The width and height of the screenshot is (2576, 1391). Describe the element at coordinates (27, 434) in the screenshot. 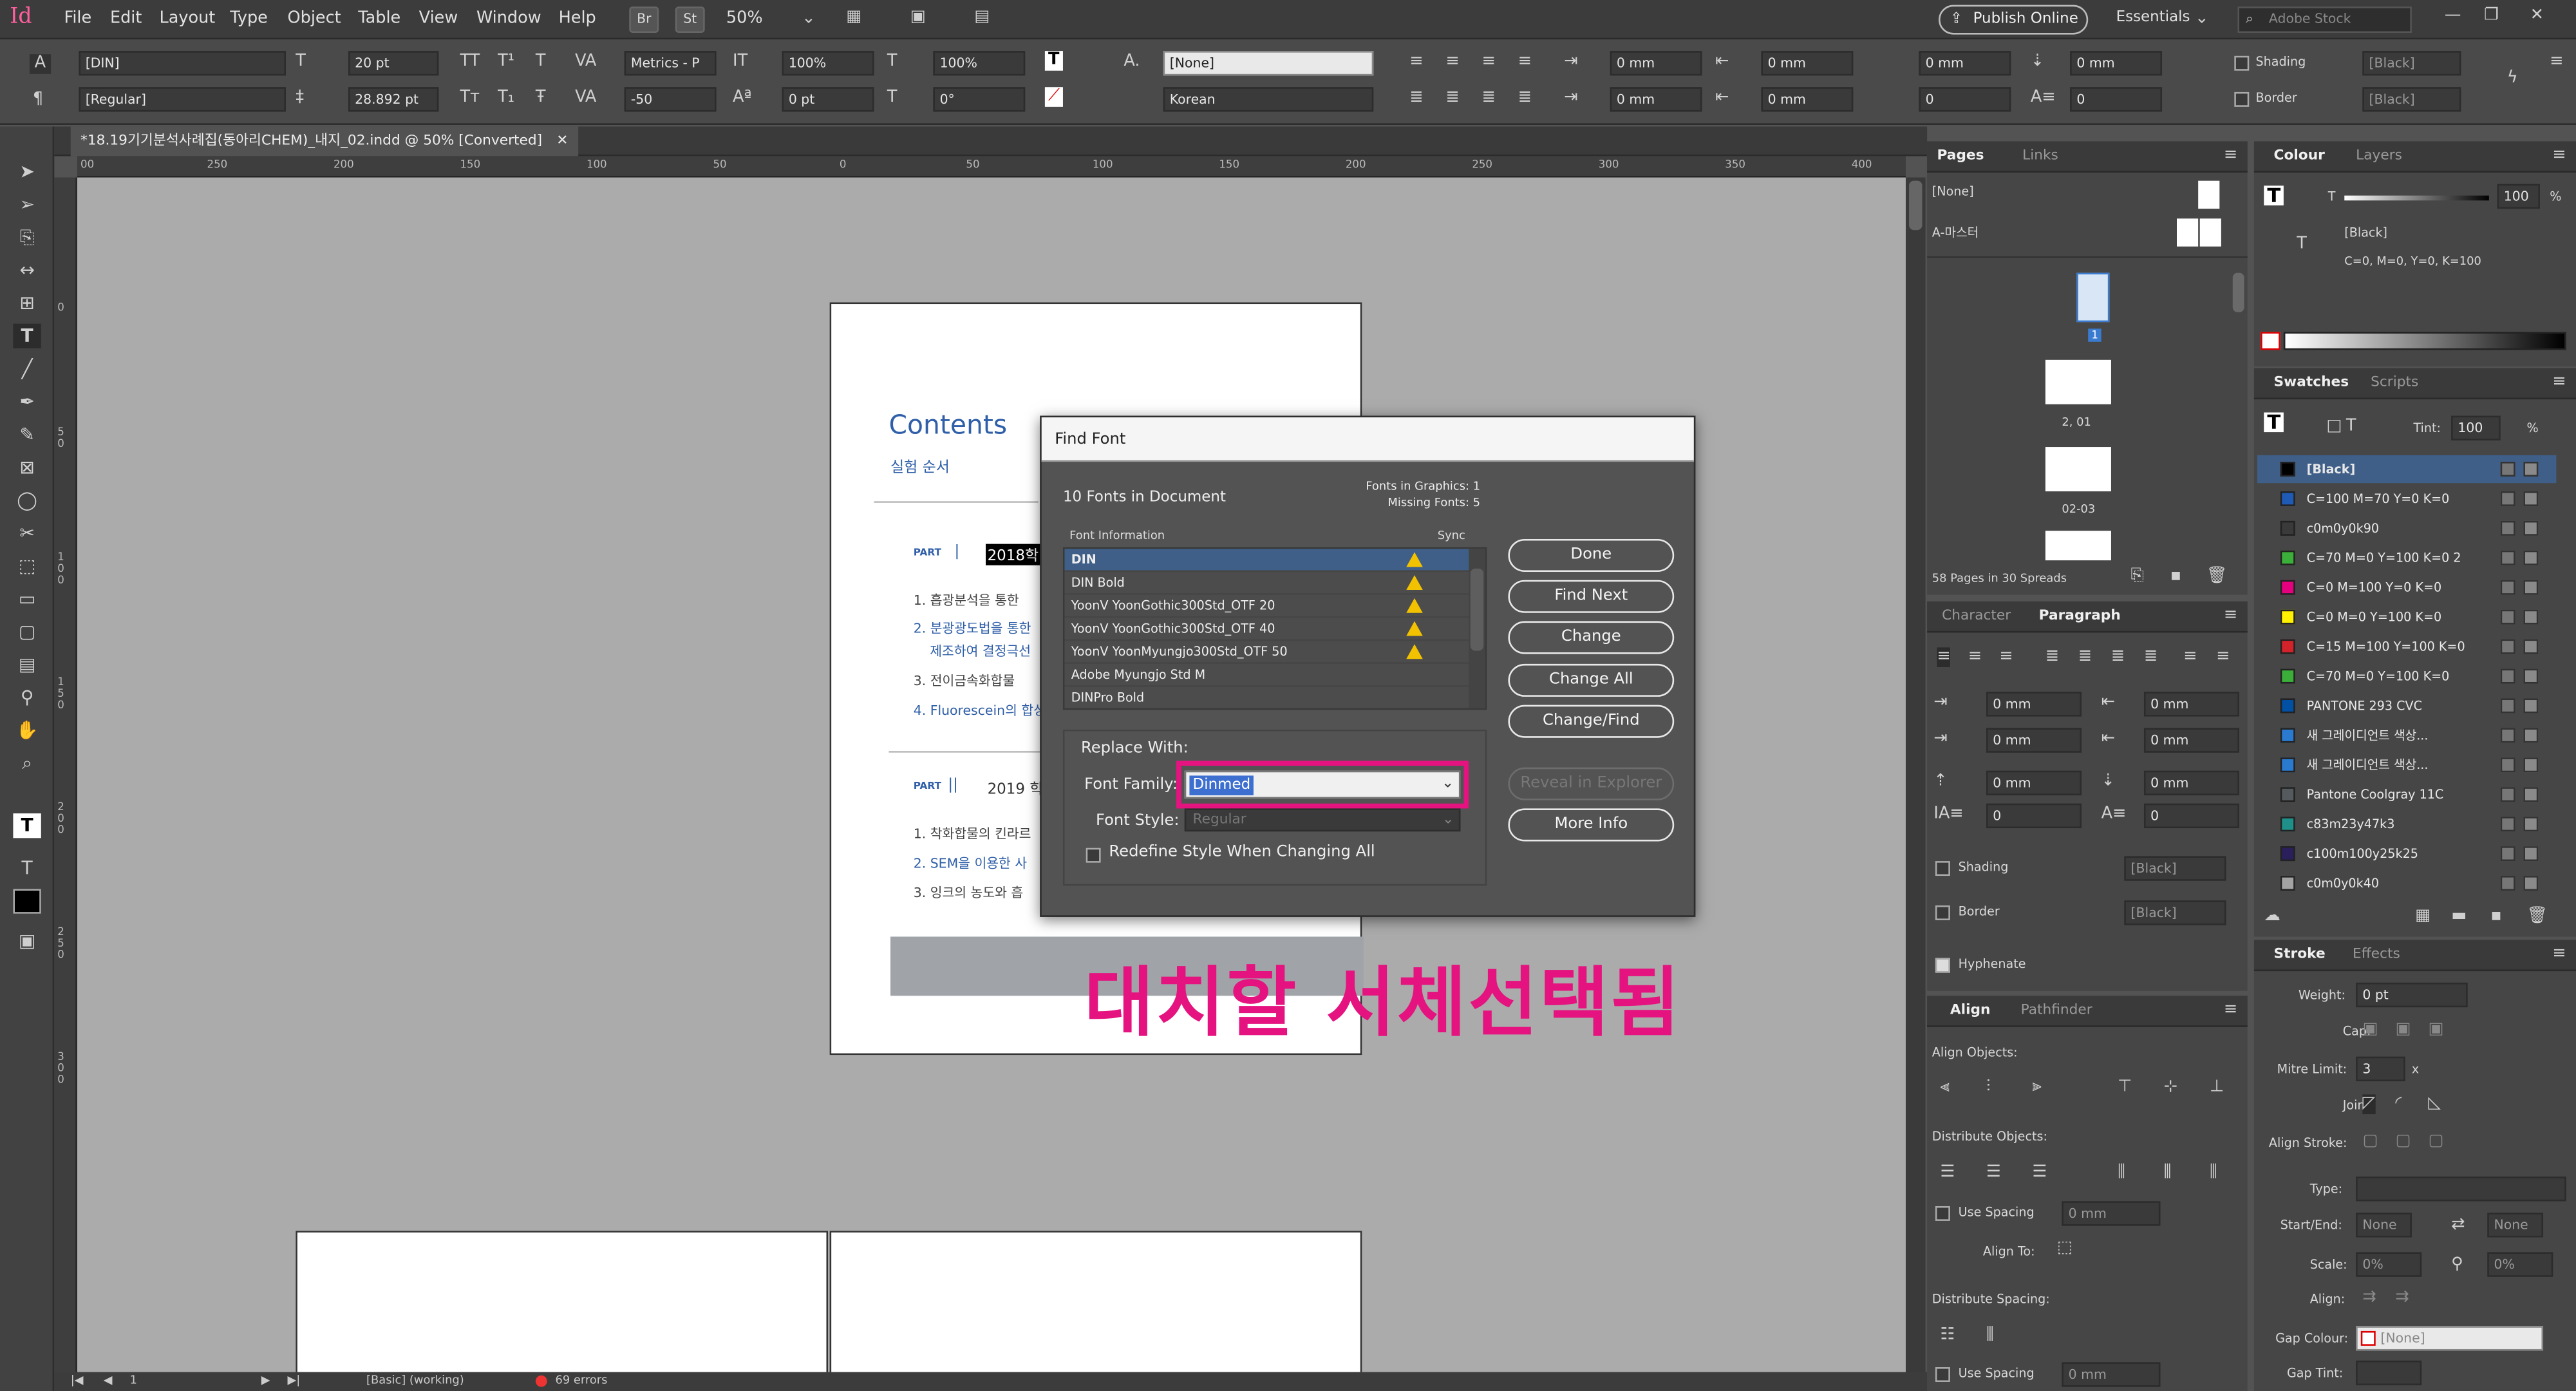

I see `pencil-tool-icon: ✎` at that location.